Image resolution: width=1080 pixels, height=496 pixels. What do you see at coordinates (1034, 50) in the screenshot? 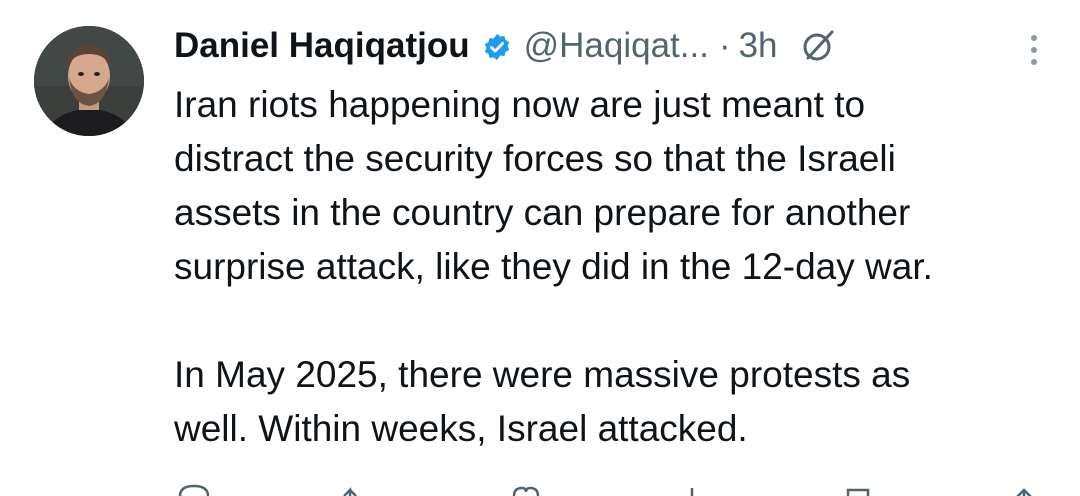
I see `more-vertical-icon` at bounding box center [1034, 50].